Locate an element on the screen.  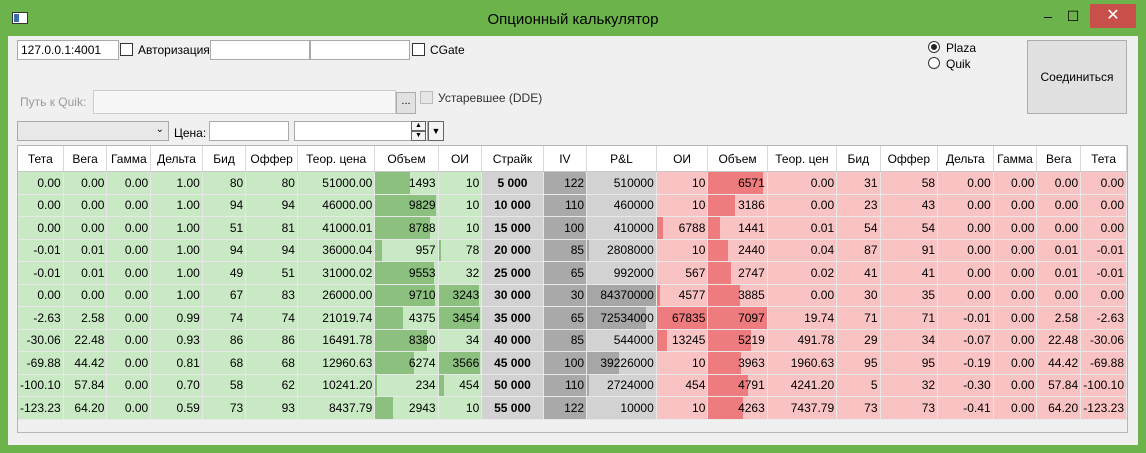
cell-value: 1.00 is located at coordinates (188, 227).